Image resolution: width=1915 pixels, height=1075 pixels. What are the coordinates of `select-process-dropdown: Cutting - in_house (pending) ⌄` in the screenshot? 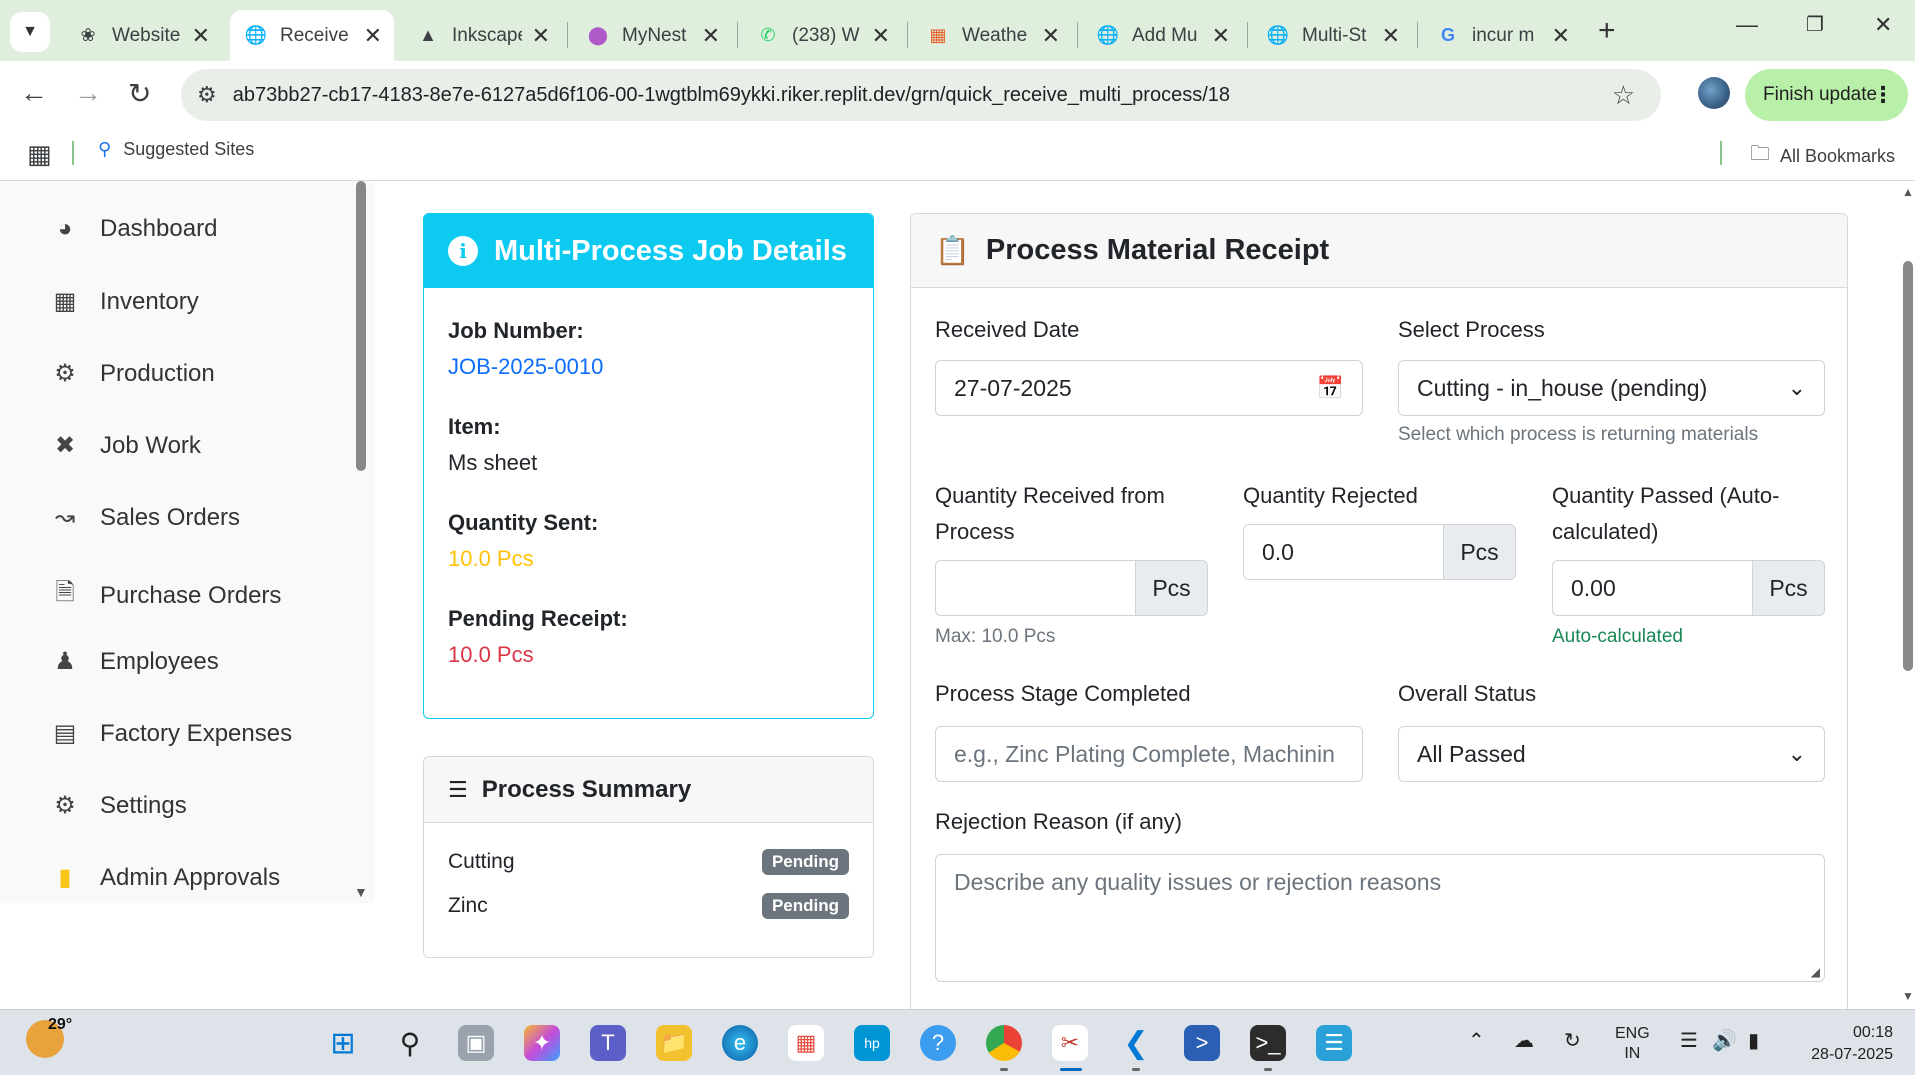 It's located at (1611, 388).